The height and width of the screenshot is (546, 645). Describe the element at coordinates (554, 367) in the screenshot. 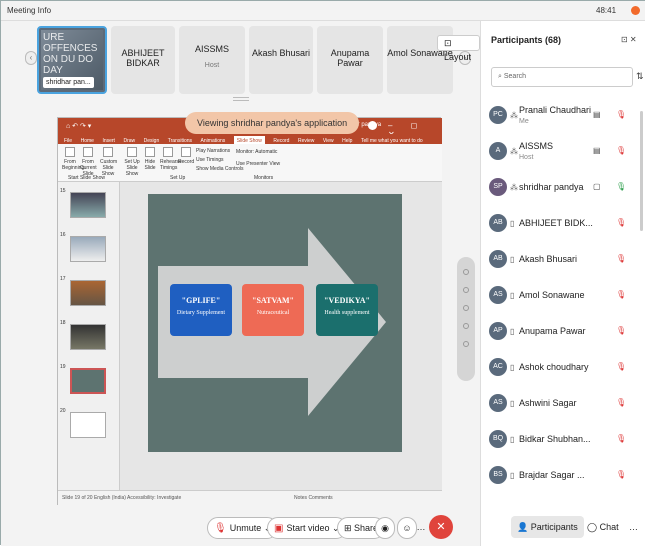

I see `participant-name: Ashok choudhary` at that location.